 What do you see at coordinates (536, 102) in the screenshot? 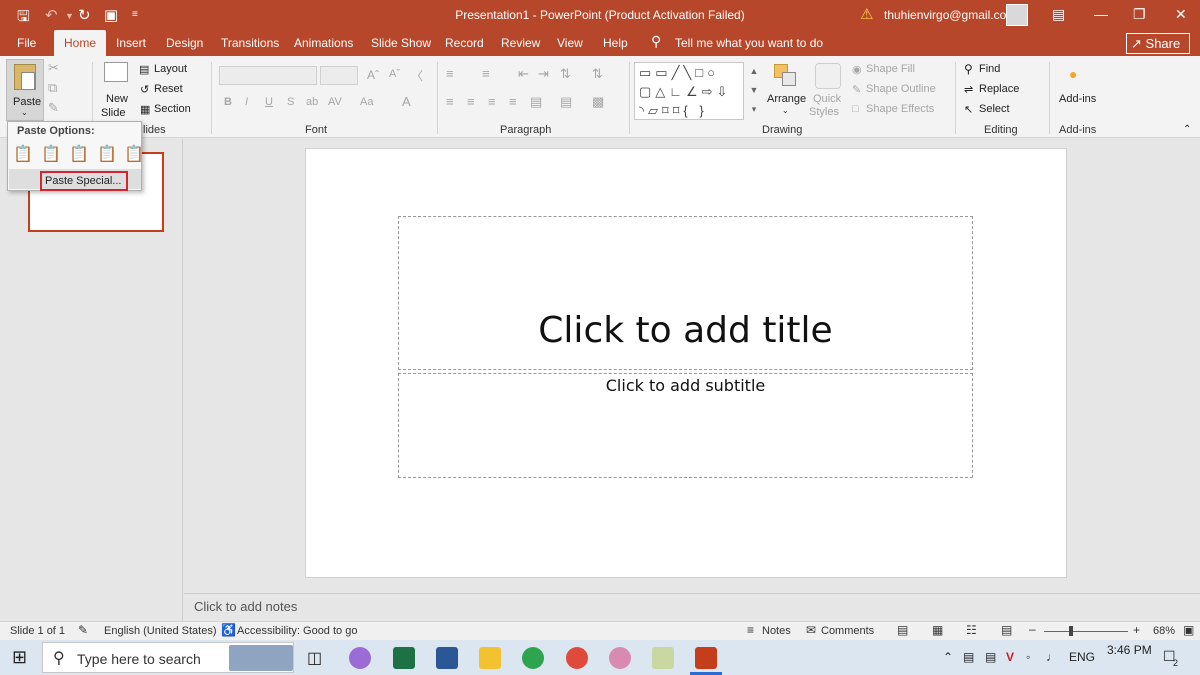
I see `columns-icon: ▤` at bounding box center [536, 102].